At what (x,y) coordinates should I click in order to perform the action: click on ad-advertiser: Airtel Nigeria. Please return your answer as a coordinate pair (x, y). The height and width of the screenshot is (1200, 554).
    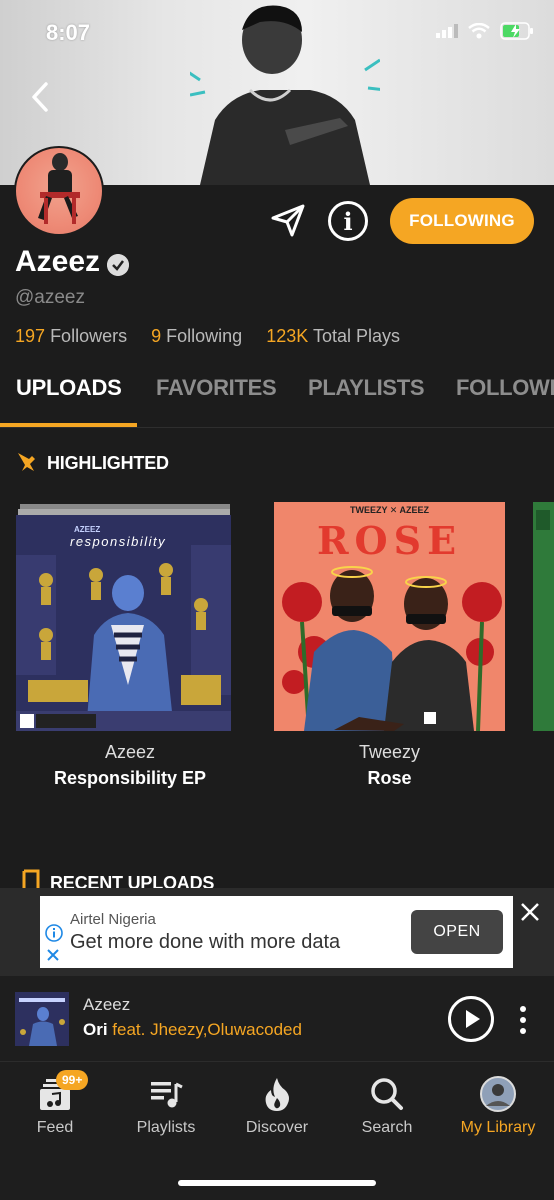
    Looking at the image, I should click on (113, 919).